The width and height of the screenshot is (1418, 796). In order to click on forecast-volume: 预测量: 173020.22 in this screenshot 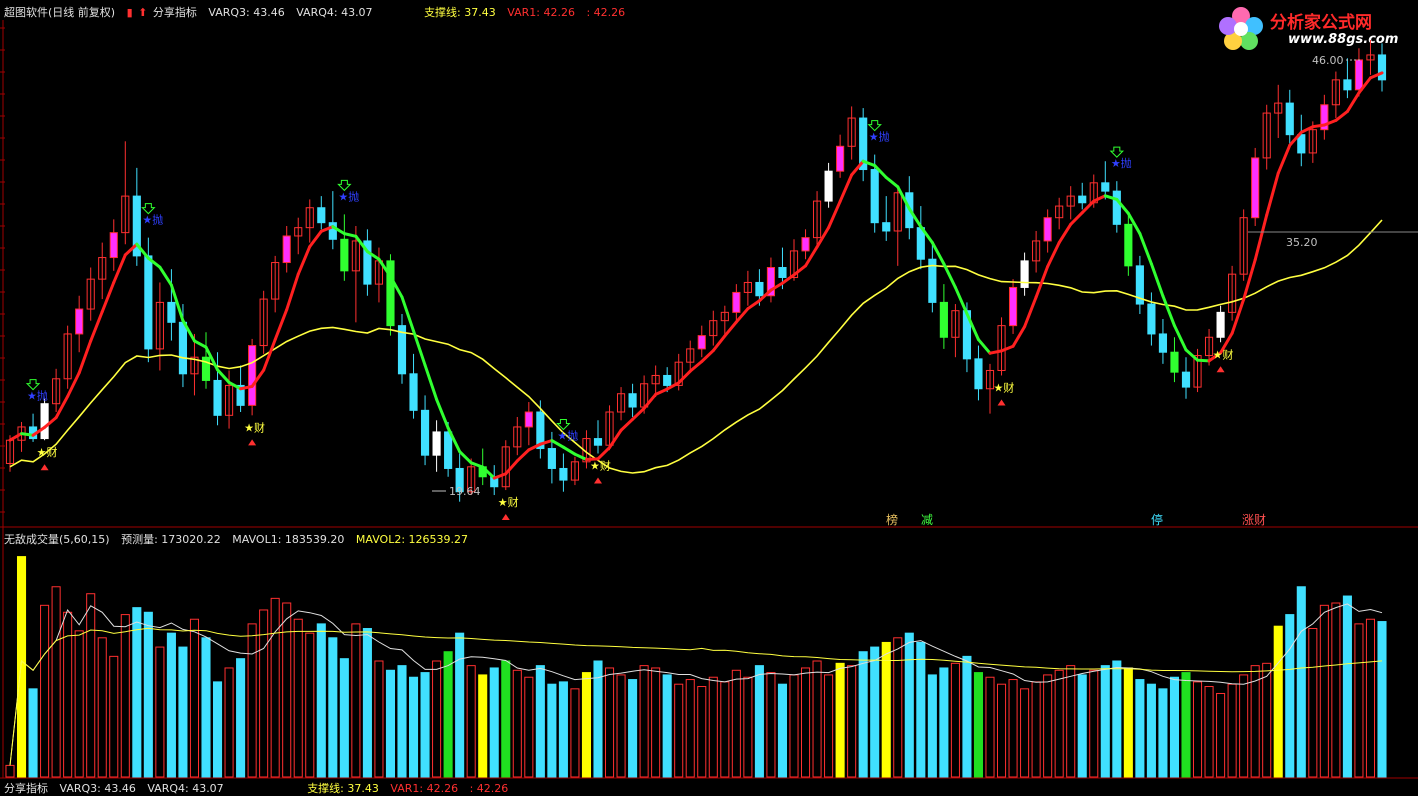, I will do `click(171, 539)`.